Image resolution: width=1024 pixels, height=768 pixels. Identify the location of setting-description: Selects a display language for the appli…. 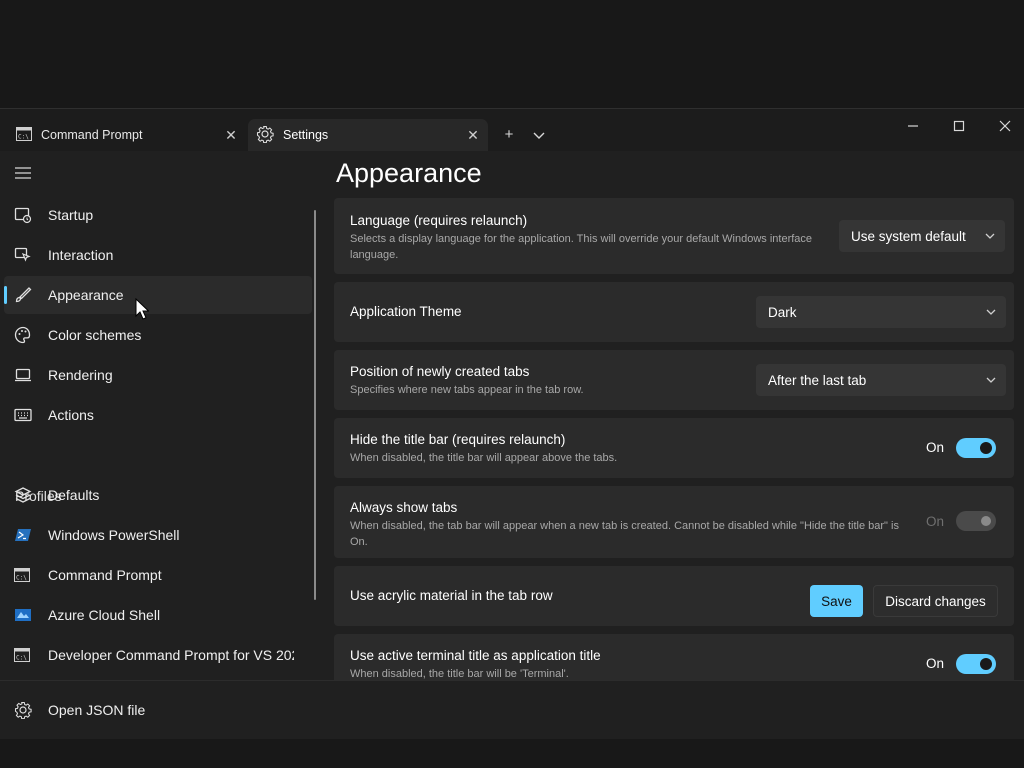
(581, 247).